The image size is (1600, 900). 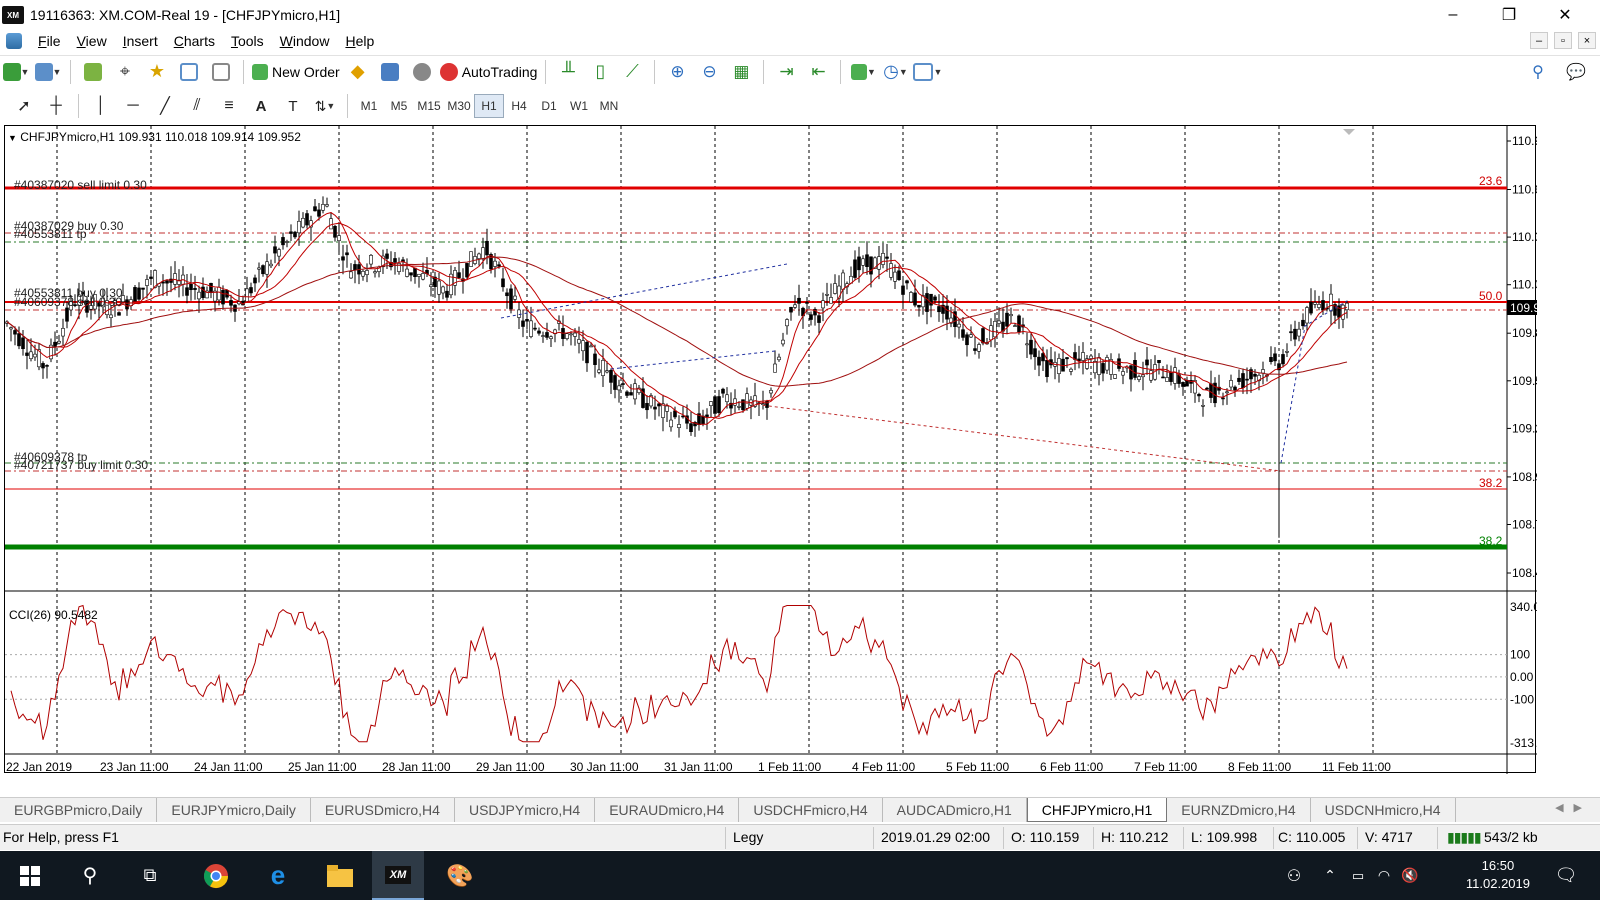 What do you see at coordinates (157, 72) in the screenshot?
I see `navigator-button: ★` at bounding box center [157, 72].